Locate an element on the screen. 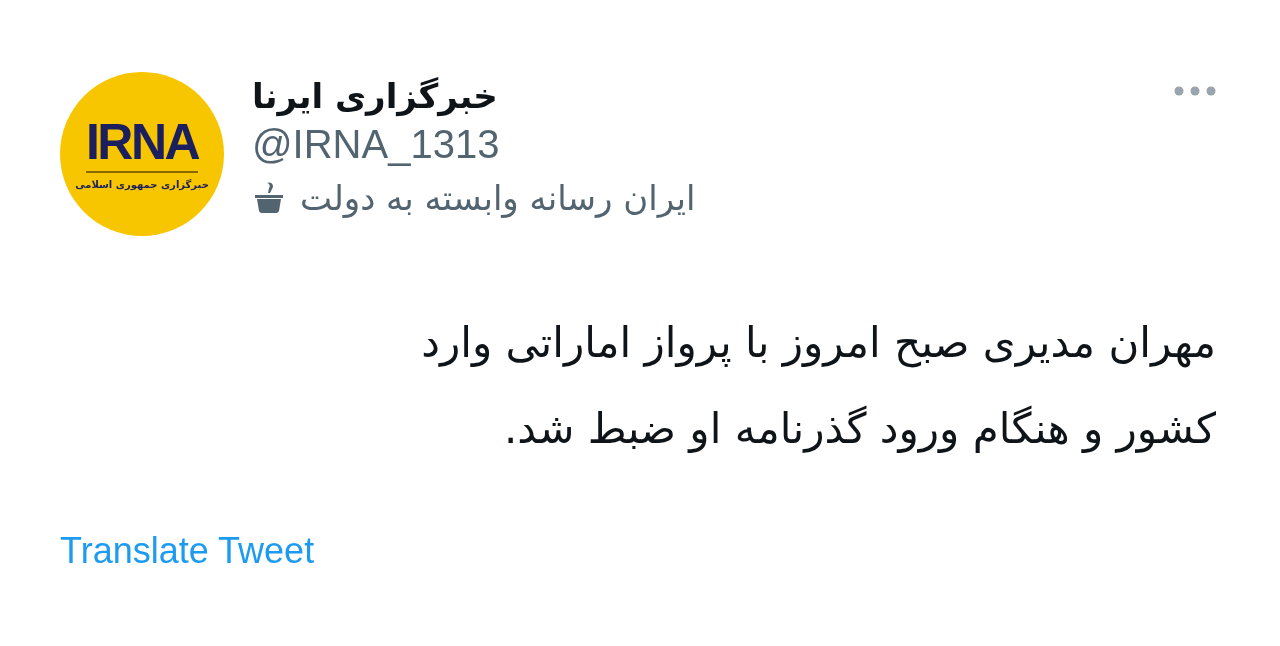 The image size is (1280, 646). logo-subtitle: خبرگزاری جمهوری اسلامی is located at coordinates (142, 184).